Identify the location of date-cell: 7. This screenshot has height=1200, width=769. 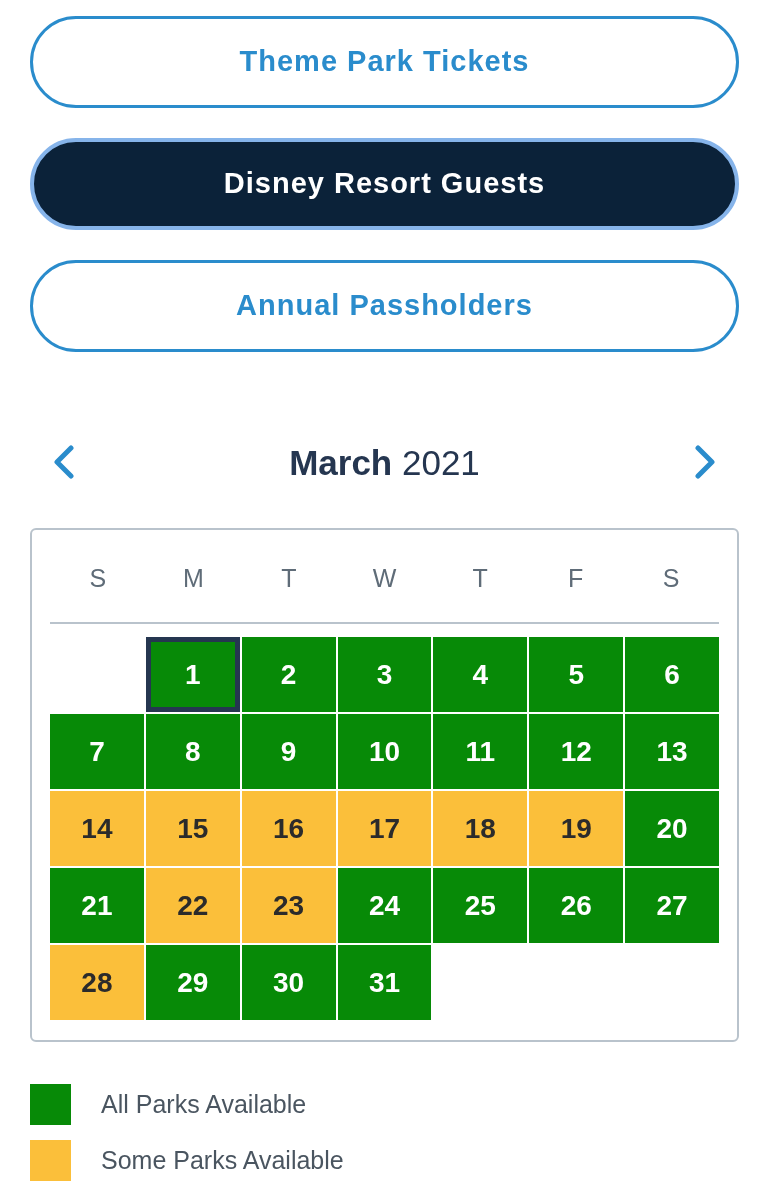
(97, 751).